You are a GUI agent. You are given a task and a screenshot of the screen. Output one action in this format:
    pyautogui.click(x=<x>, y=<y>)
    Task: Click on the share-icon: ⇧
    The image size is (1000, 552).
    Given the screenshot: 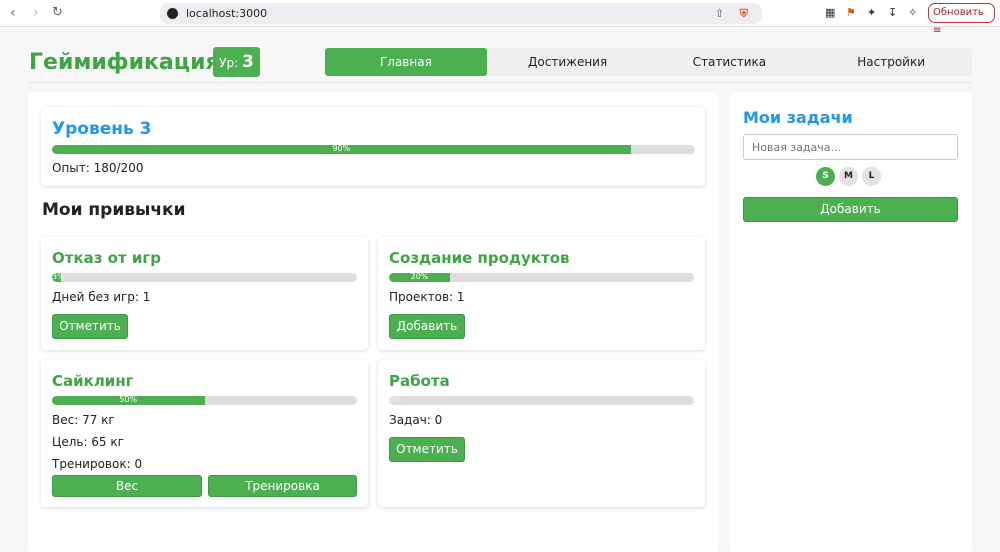 What is the action you would take?
    pyautogui.click(x=719, y=13)
    